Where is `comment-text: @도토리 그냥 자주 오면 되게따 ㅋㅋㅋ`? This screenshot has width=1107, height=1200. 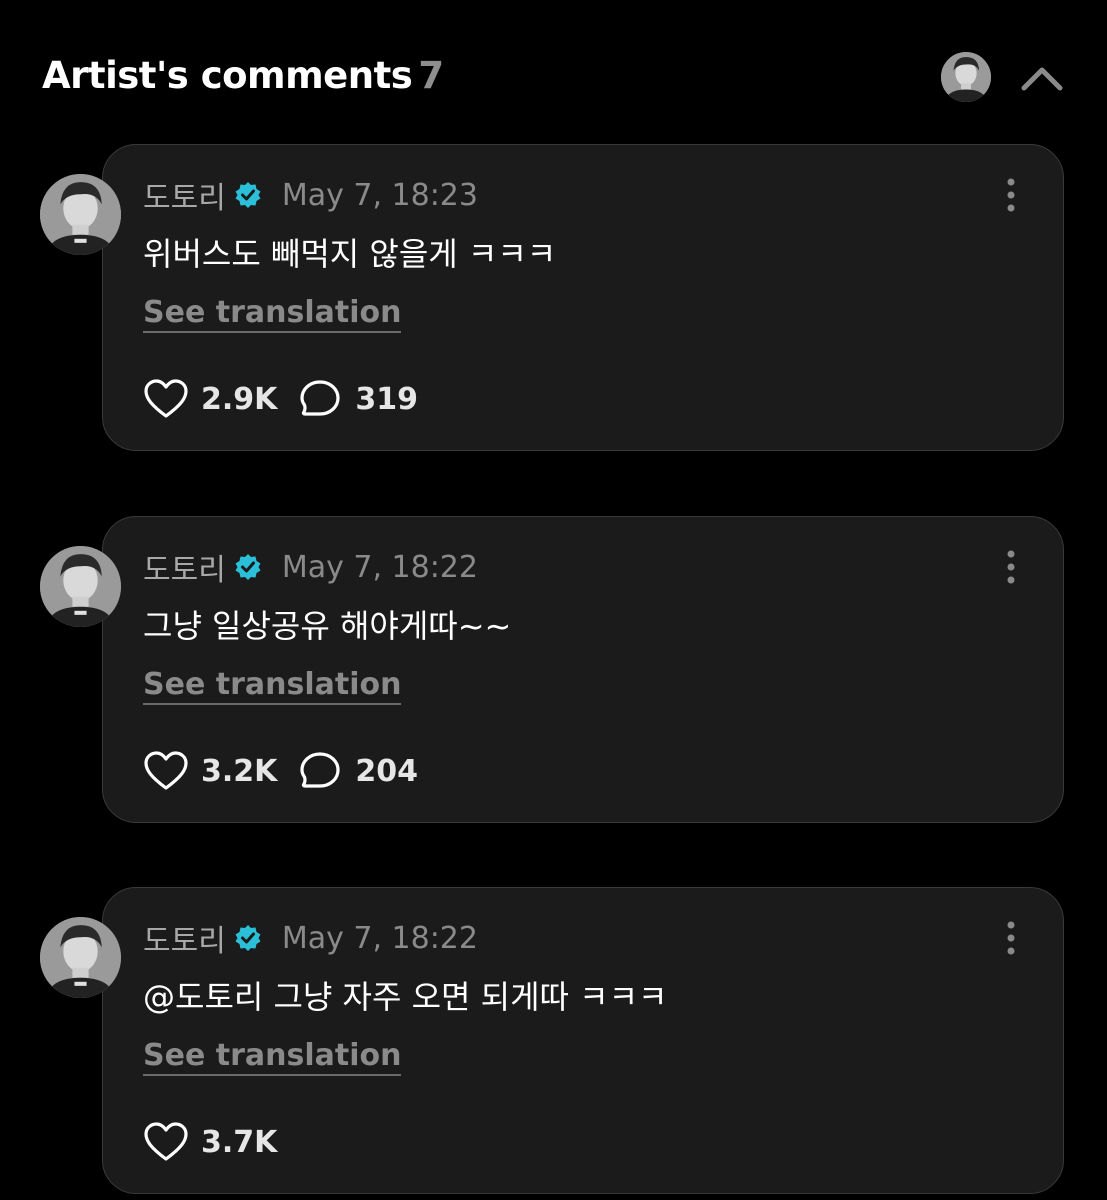 comment-text: @도토리 그냥 자주 오면 되게따 ㅋㅋㅋ is located at coordinates (405, 997).